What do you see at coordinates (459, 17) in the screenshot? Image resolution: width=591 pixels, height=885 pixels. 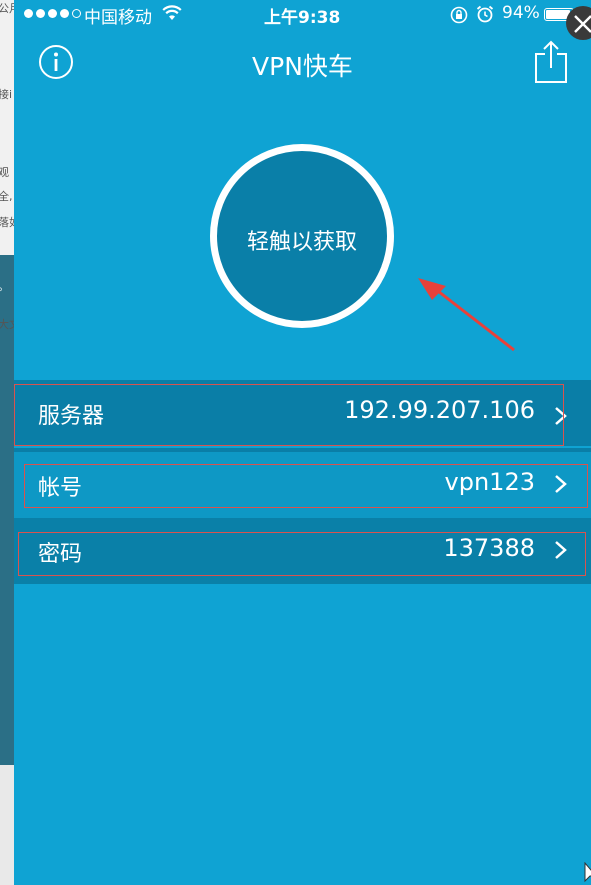 I see `rotation-lock-icon` at bounding box center [459, 17].